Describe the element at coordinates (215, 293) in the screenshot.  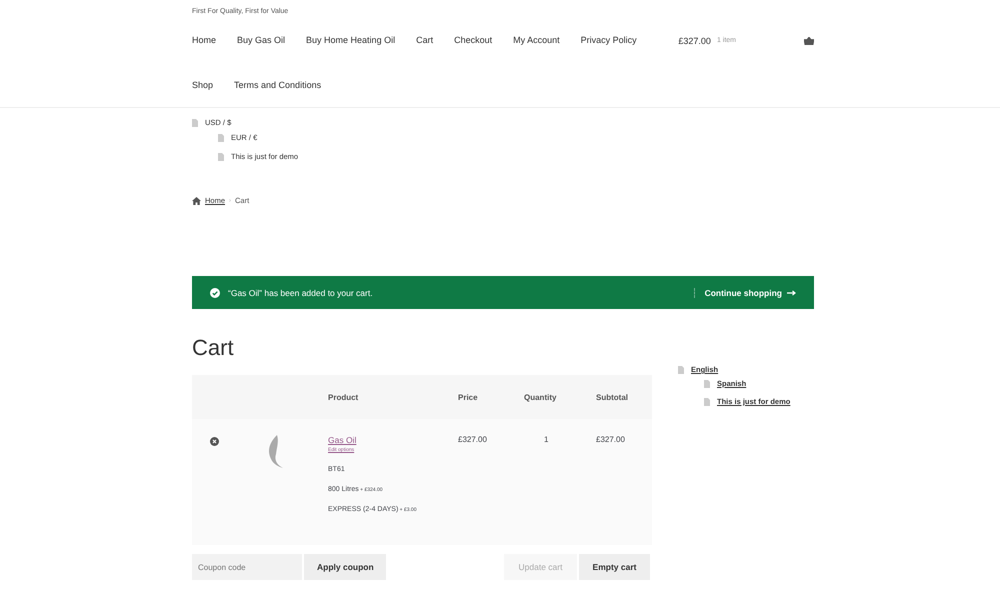
I see `check-circle-icon` at that location.